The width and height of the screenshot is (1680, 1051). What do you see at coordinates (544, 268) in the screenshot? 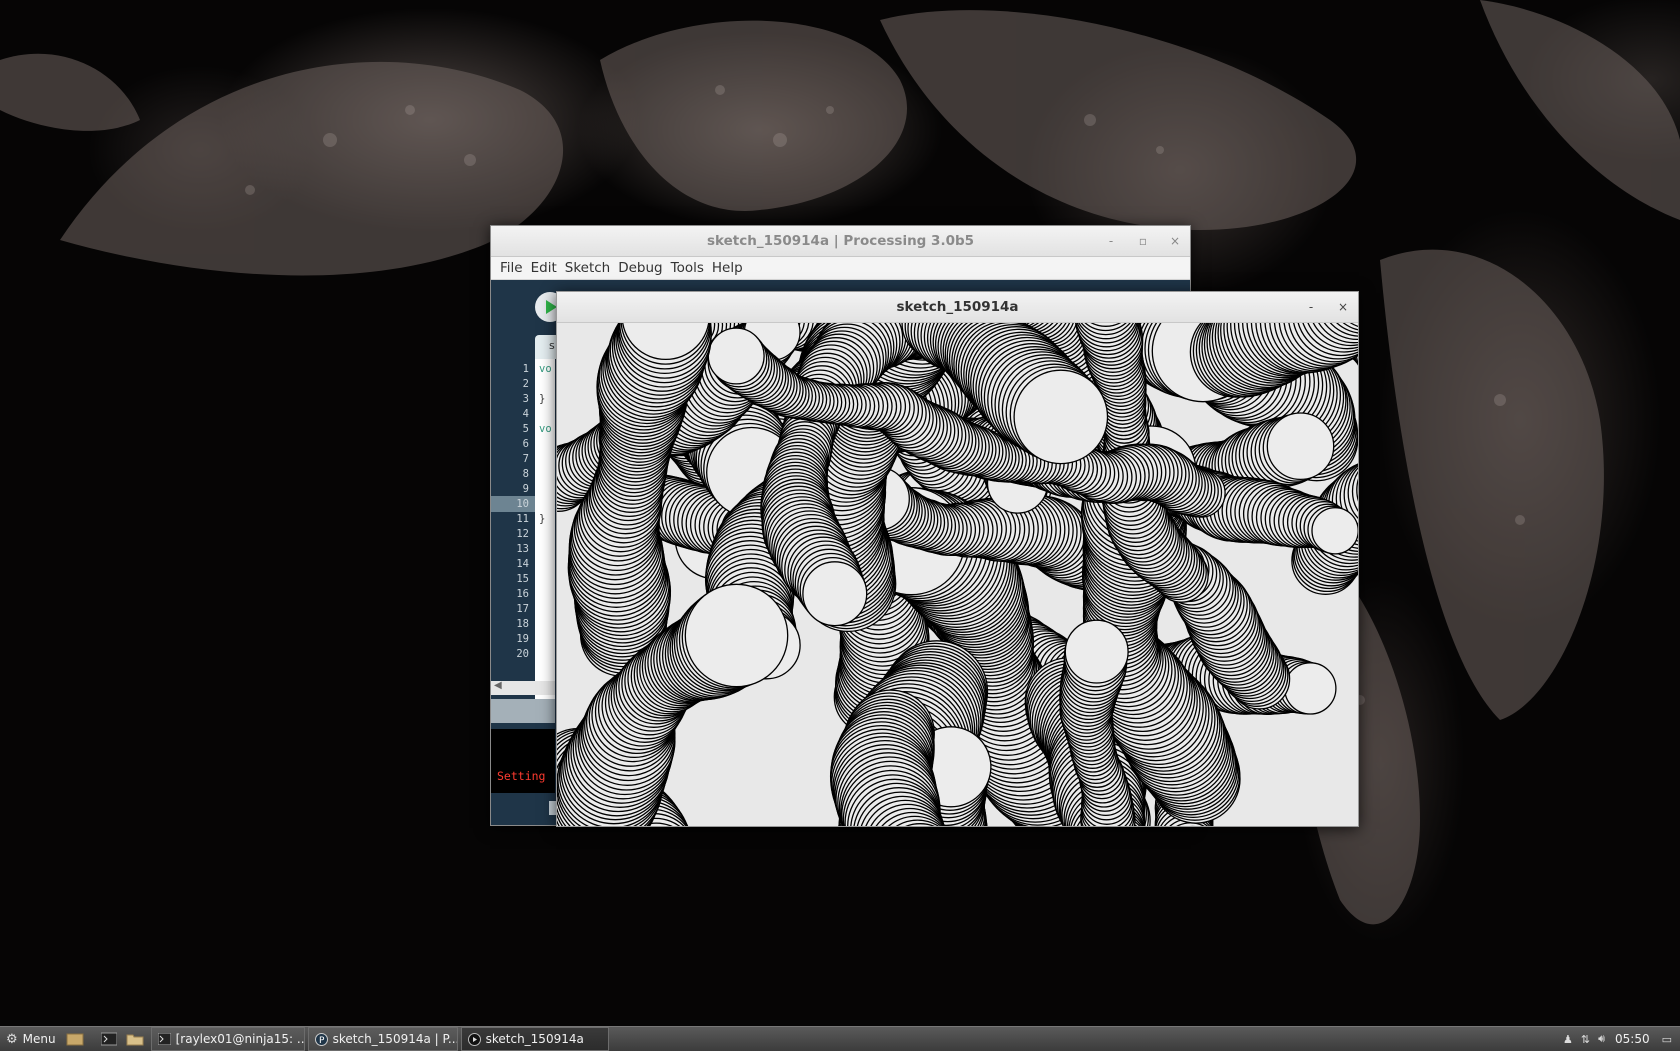
I see `menu-edit: Edit` at bounding box center [544, 268].